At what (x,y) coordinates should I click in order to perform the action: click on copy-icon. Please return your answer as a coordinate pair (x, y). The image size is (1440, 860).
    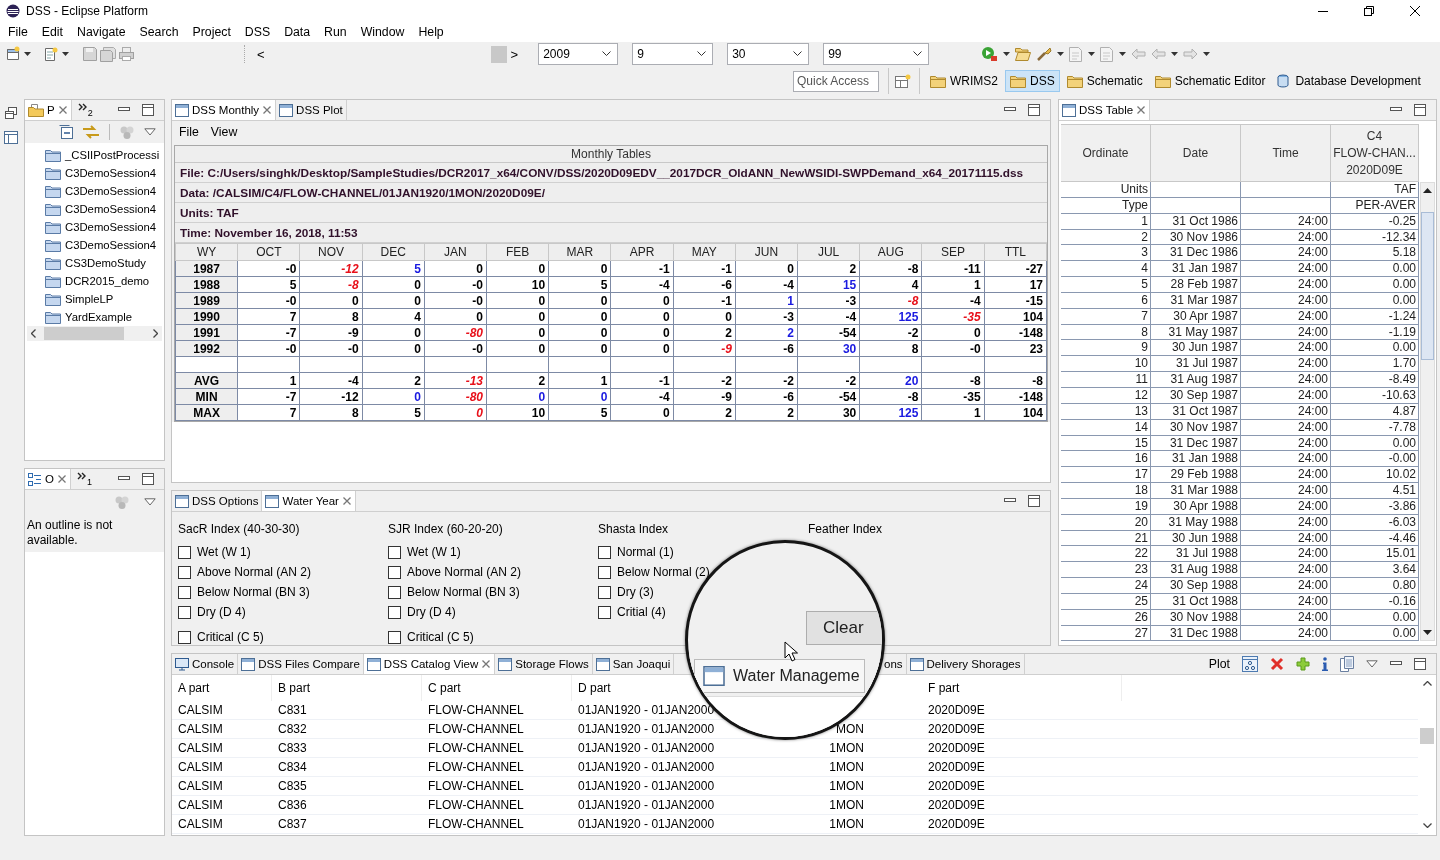
    Looking at the image, I should click on (1347, 664).